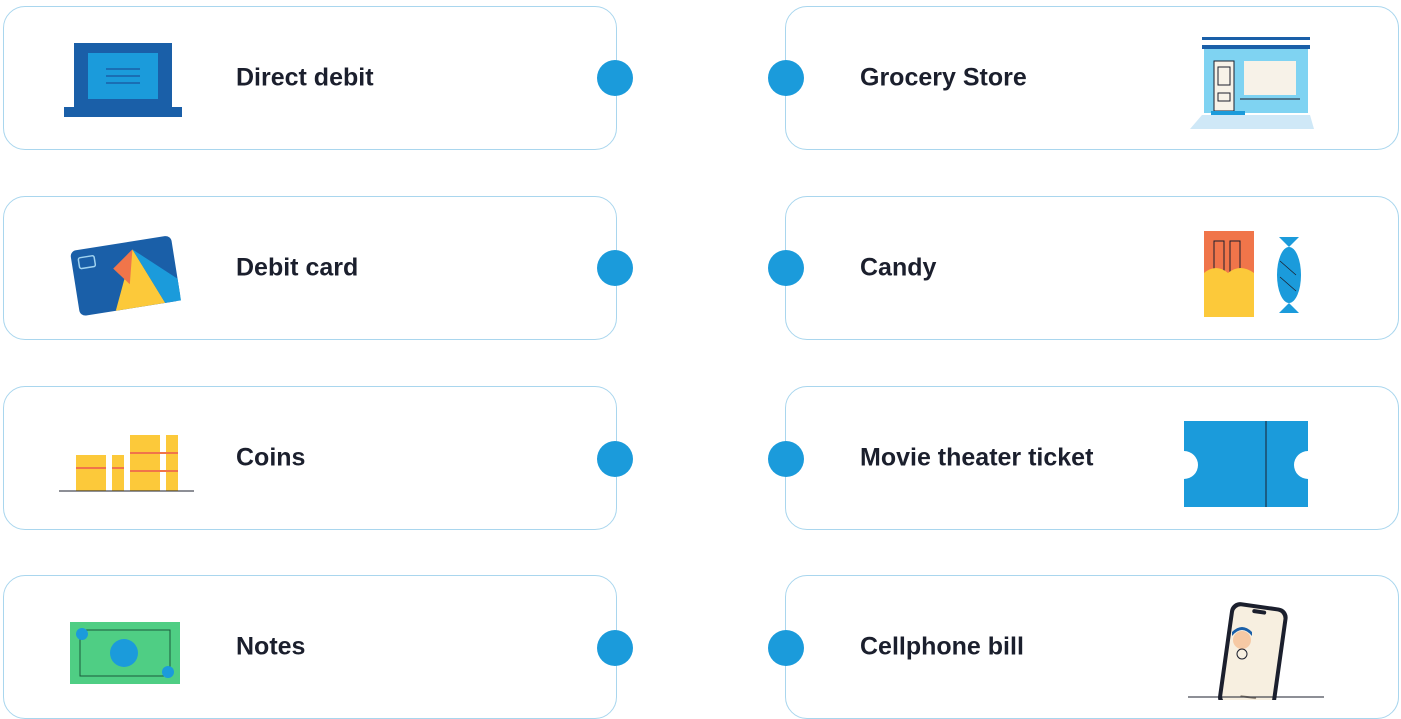 This screenshot has width=1401, height=719. I want to click on option-label: Grocery Store, so click(943, 77).